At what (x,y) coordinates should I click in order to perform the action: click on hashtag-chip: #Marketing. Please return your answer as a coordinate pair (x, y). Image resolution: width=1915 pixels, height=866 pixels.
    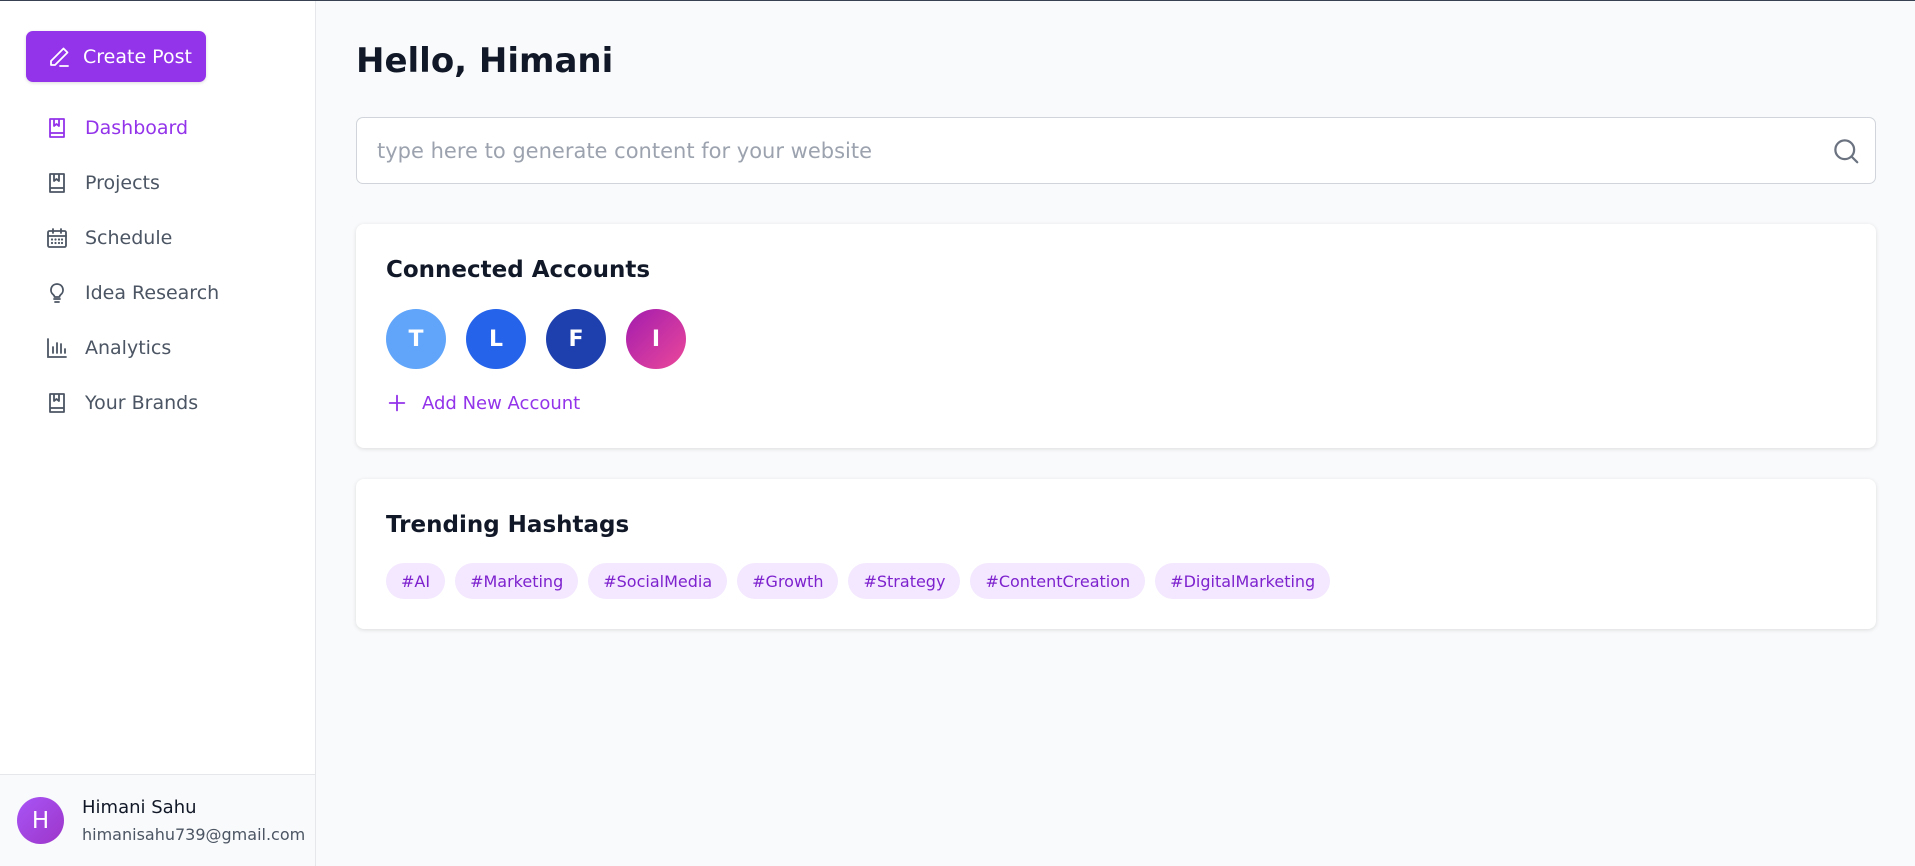
    Looking at the image, I should click on (517, 581).